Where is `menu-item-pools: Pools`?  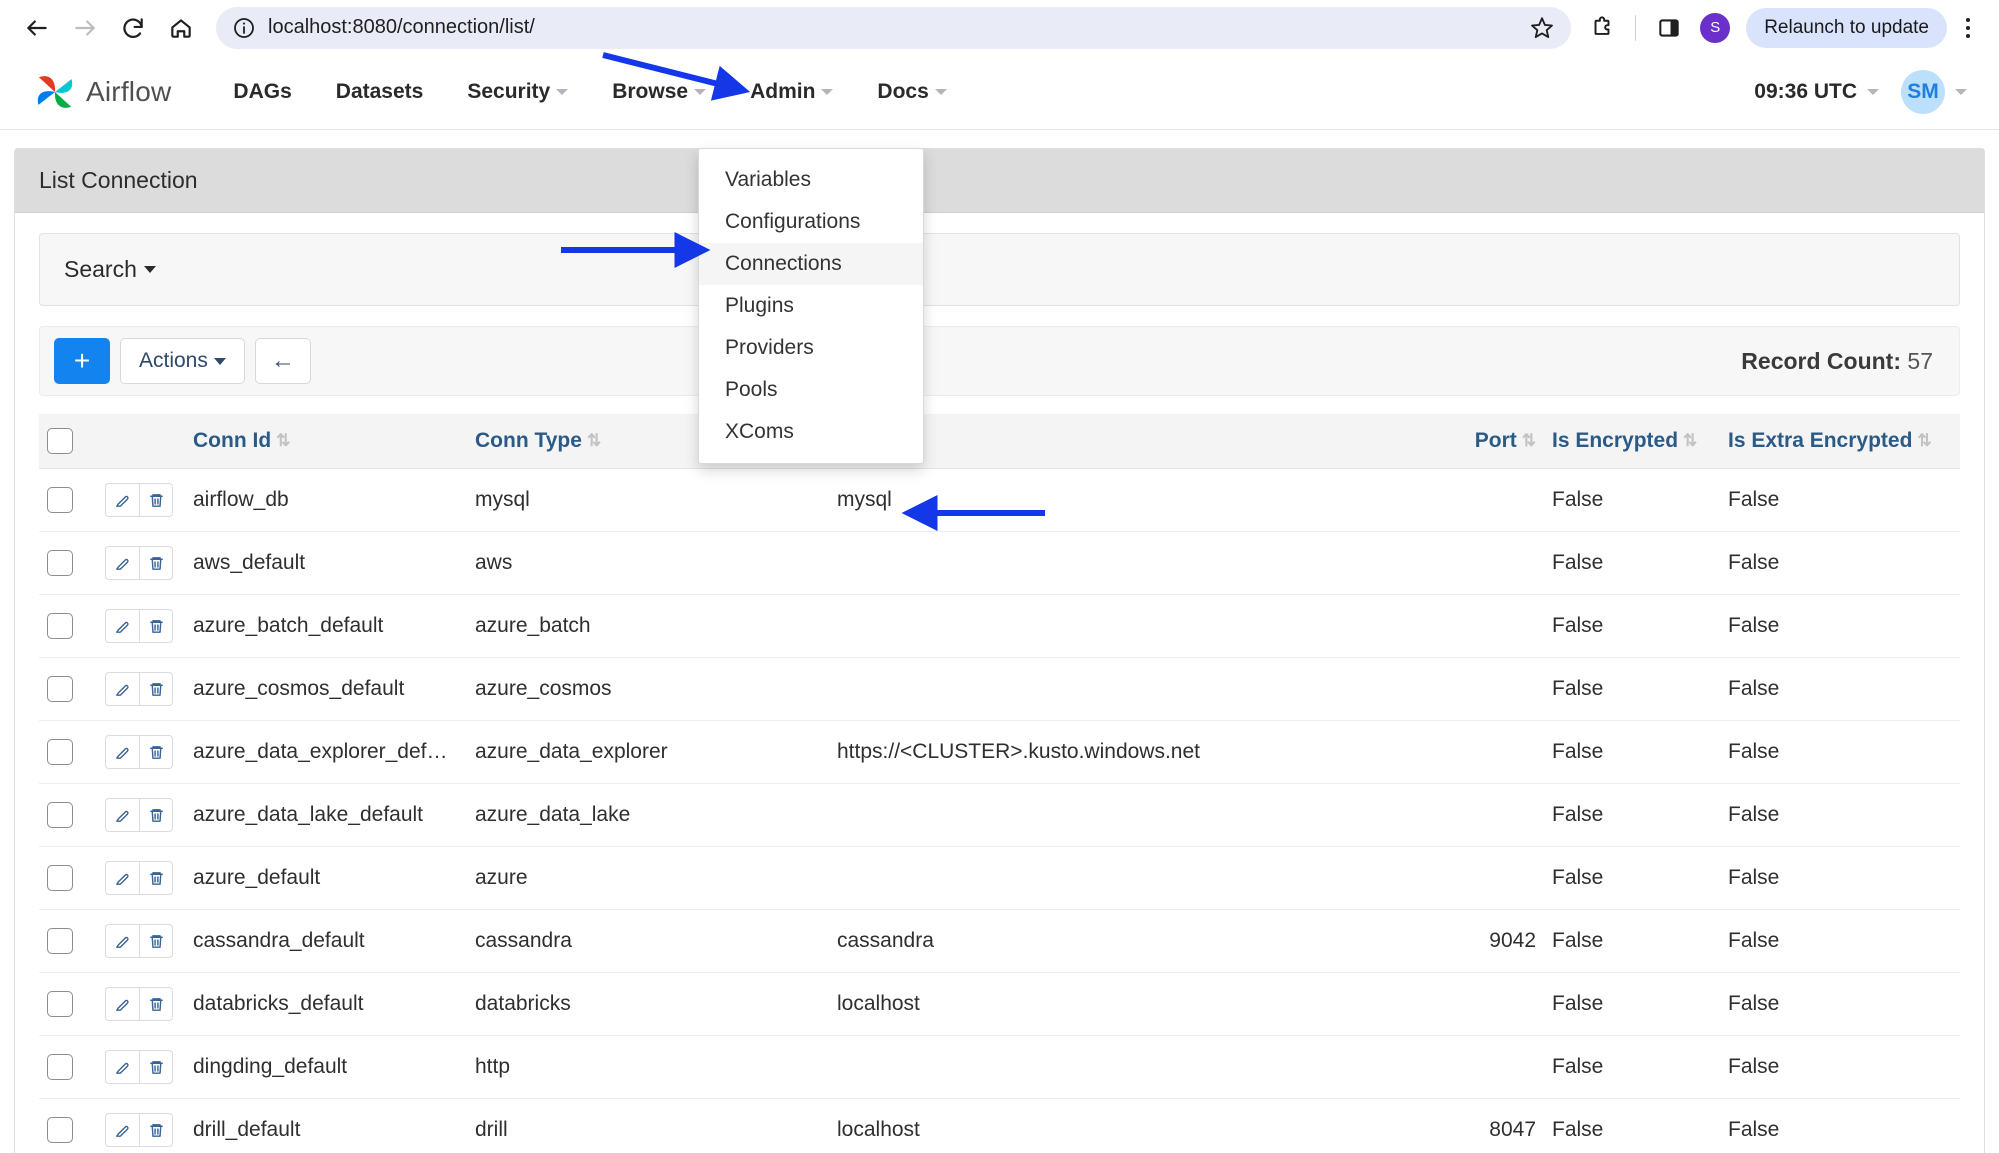
menu-item-pools: Pools is located at coordinates (811, 390).